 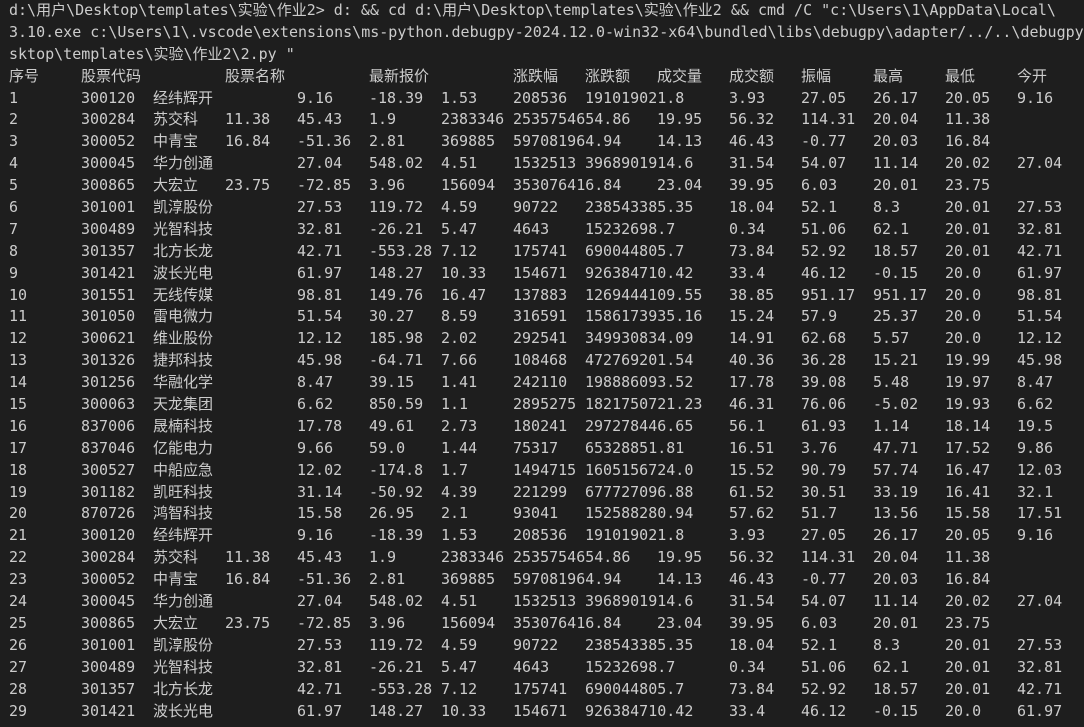 What do you see at coordinates (545, 163) in the screenshot?
I see `table-cell: 1532513` at bounding box center [545, 163].